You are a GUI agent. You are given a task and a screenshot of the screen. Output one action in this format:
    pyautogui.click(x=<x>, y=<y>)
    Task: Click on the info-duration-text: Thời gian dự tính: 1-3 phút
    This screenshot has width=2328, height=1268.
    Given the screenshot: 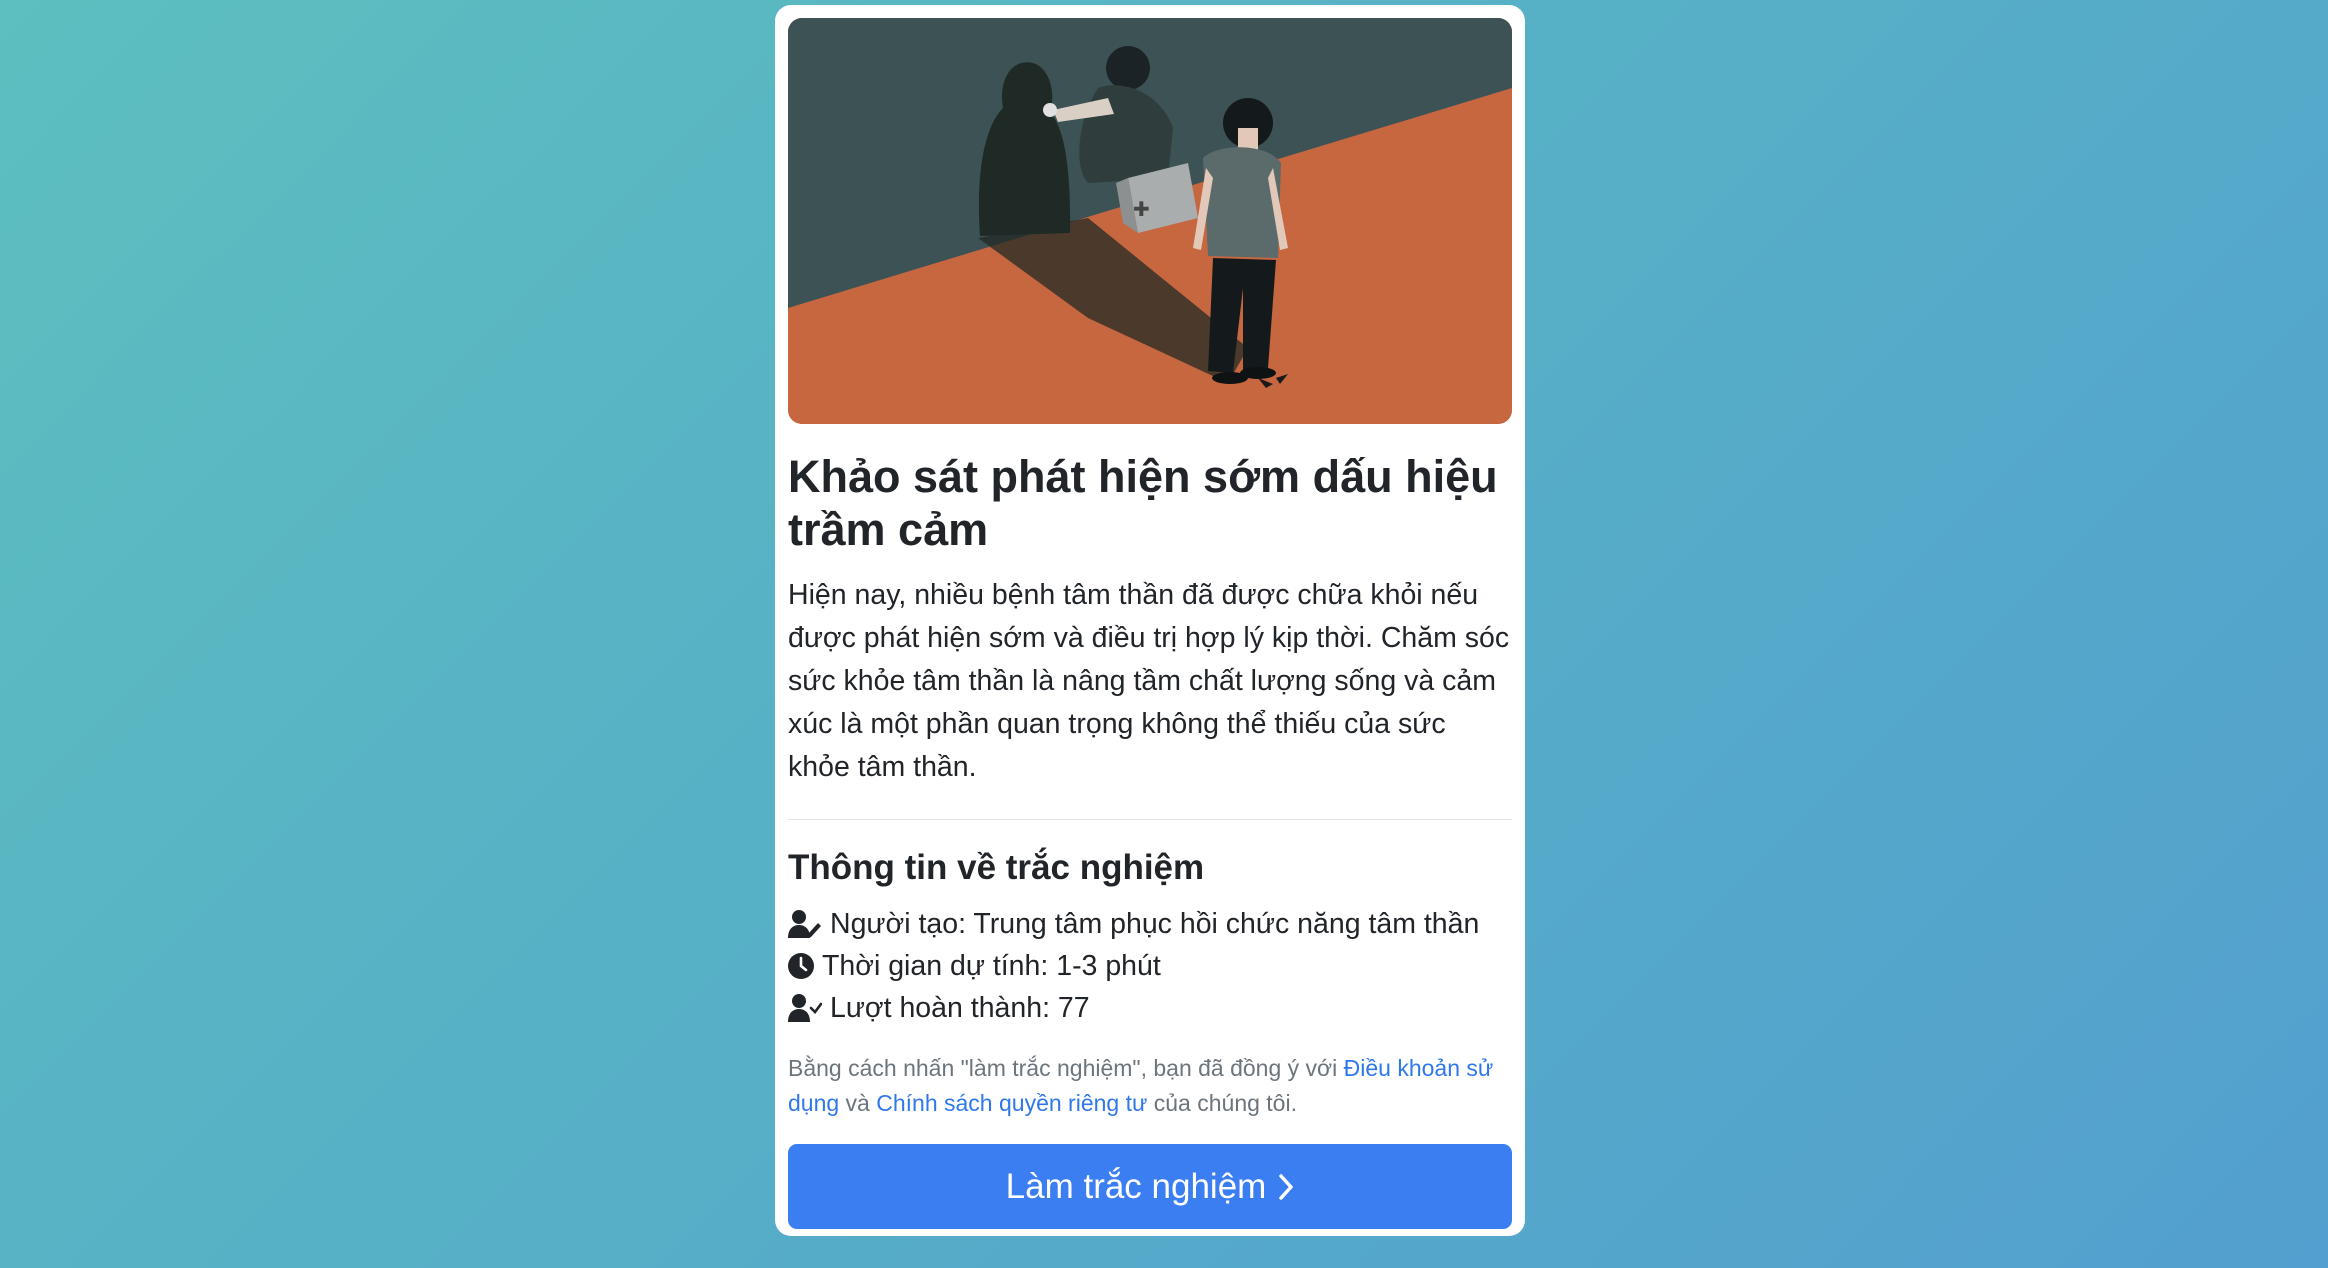 What is the action you would take?
    pyautogui.click(x=991, y=965)
    